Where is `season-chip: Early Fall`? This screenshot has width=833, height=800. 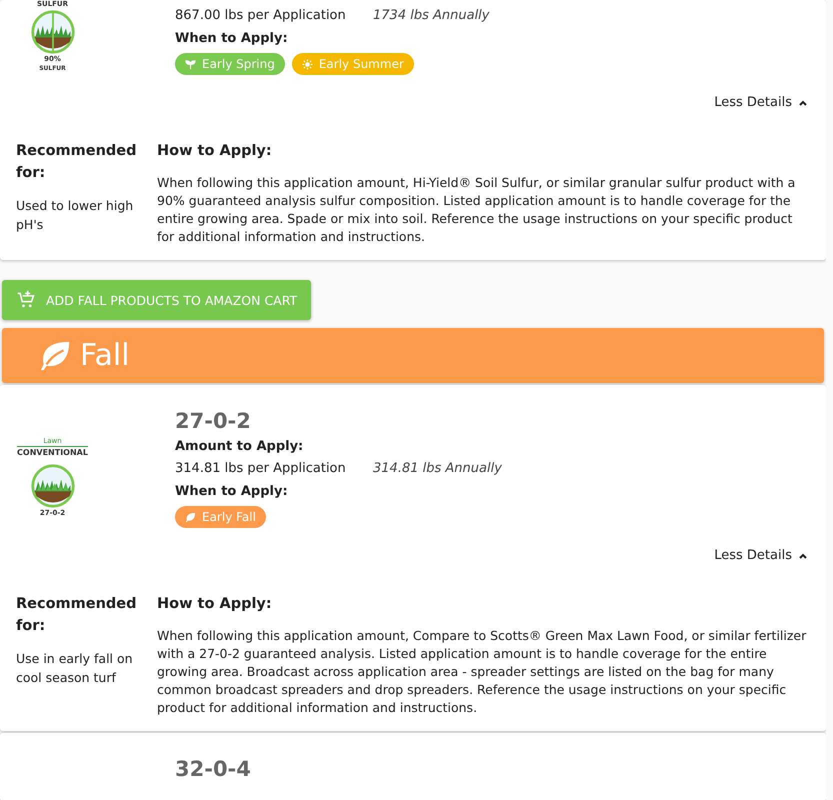 season-chip: Early Fall is located at coordinates (220, 517).